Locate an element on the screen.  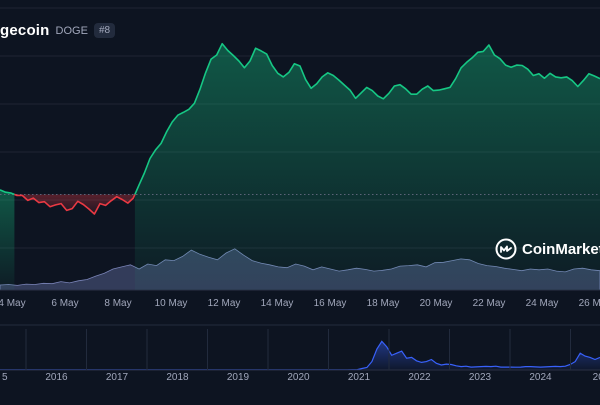
watermark-text: CoinMarketCa is located at coordinates (561, 249).